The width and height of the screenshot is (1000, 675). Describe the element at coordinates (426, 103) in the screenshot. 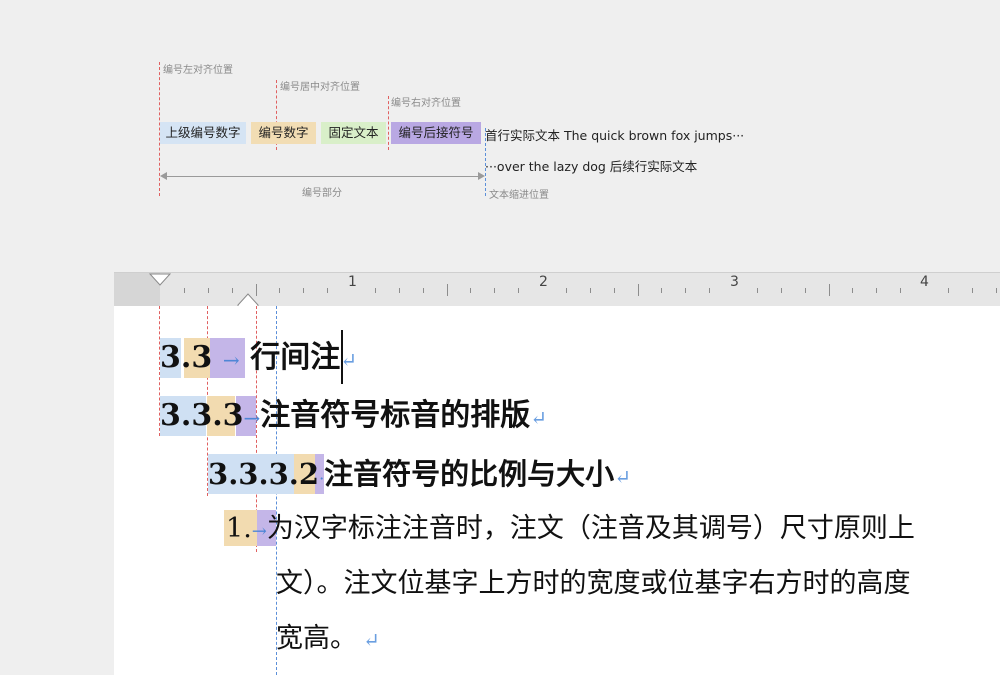

I see `label-number-right-align: 编号右对齐位置` at that location.